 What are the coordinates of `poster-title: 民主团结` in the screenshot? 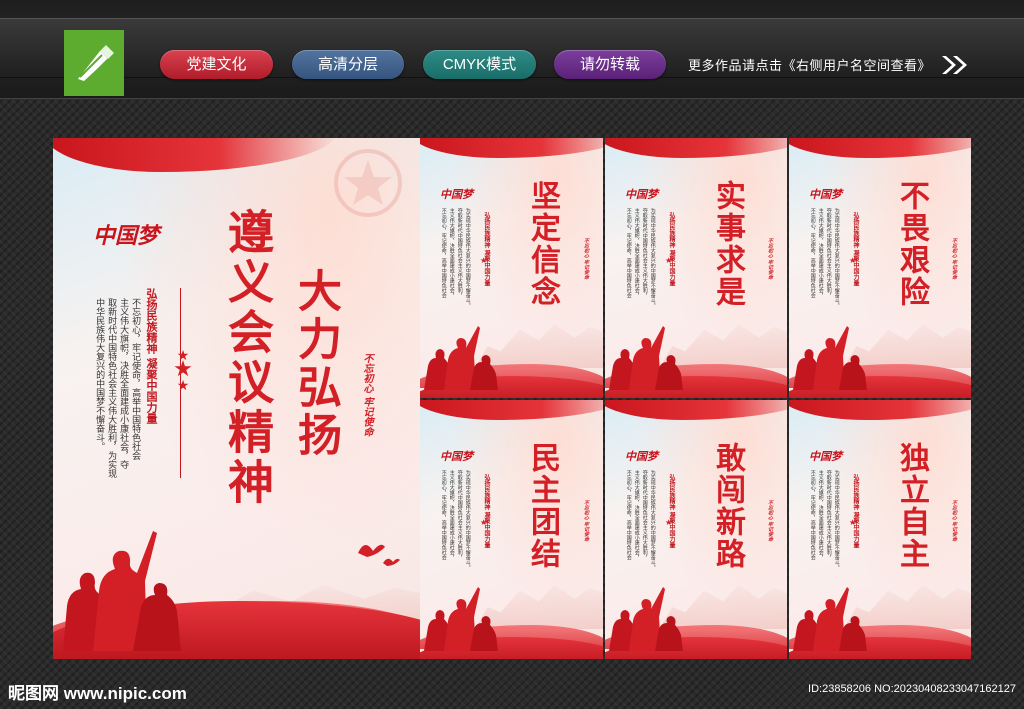 It's located at (542, 506).